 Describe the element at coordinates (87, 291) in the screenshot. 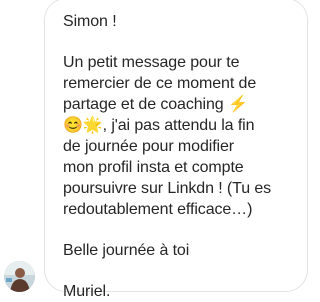

I see `message-signature: Muriel.` at that location.